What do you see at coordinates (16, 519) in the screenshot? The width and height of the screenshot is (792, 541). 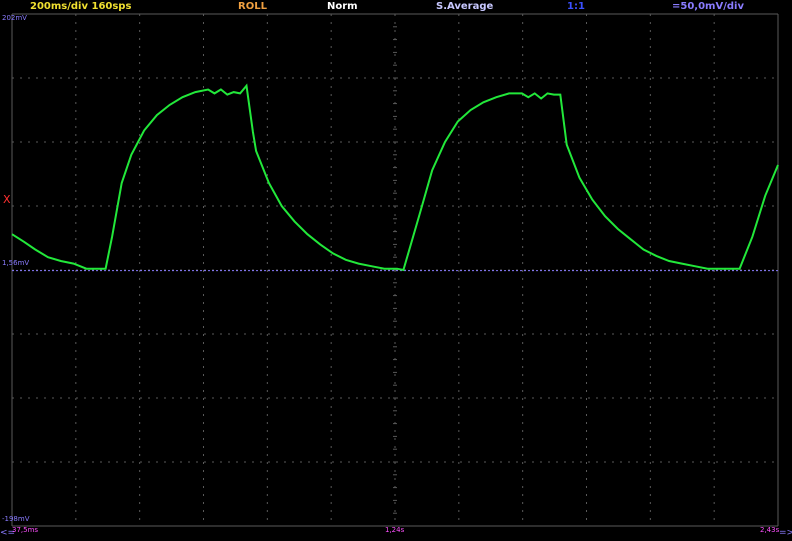 I see `voltage-bottom-label: -198mV` at bounding box center [16, 519].